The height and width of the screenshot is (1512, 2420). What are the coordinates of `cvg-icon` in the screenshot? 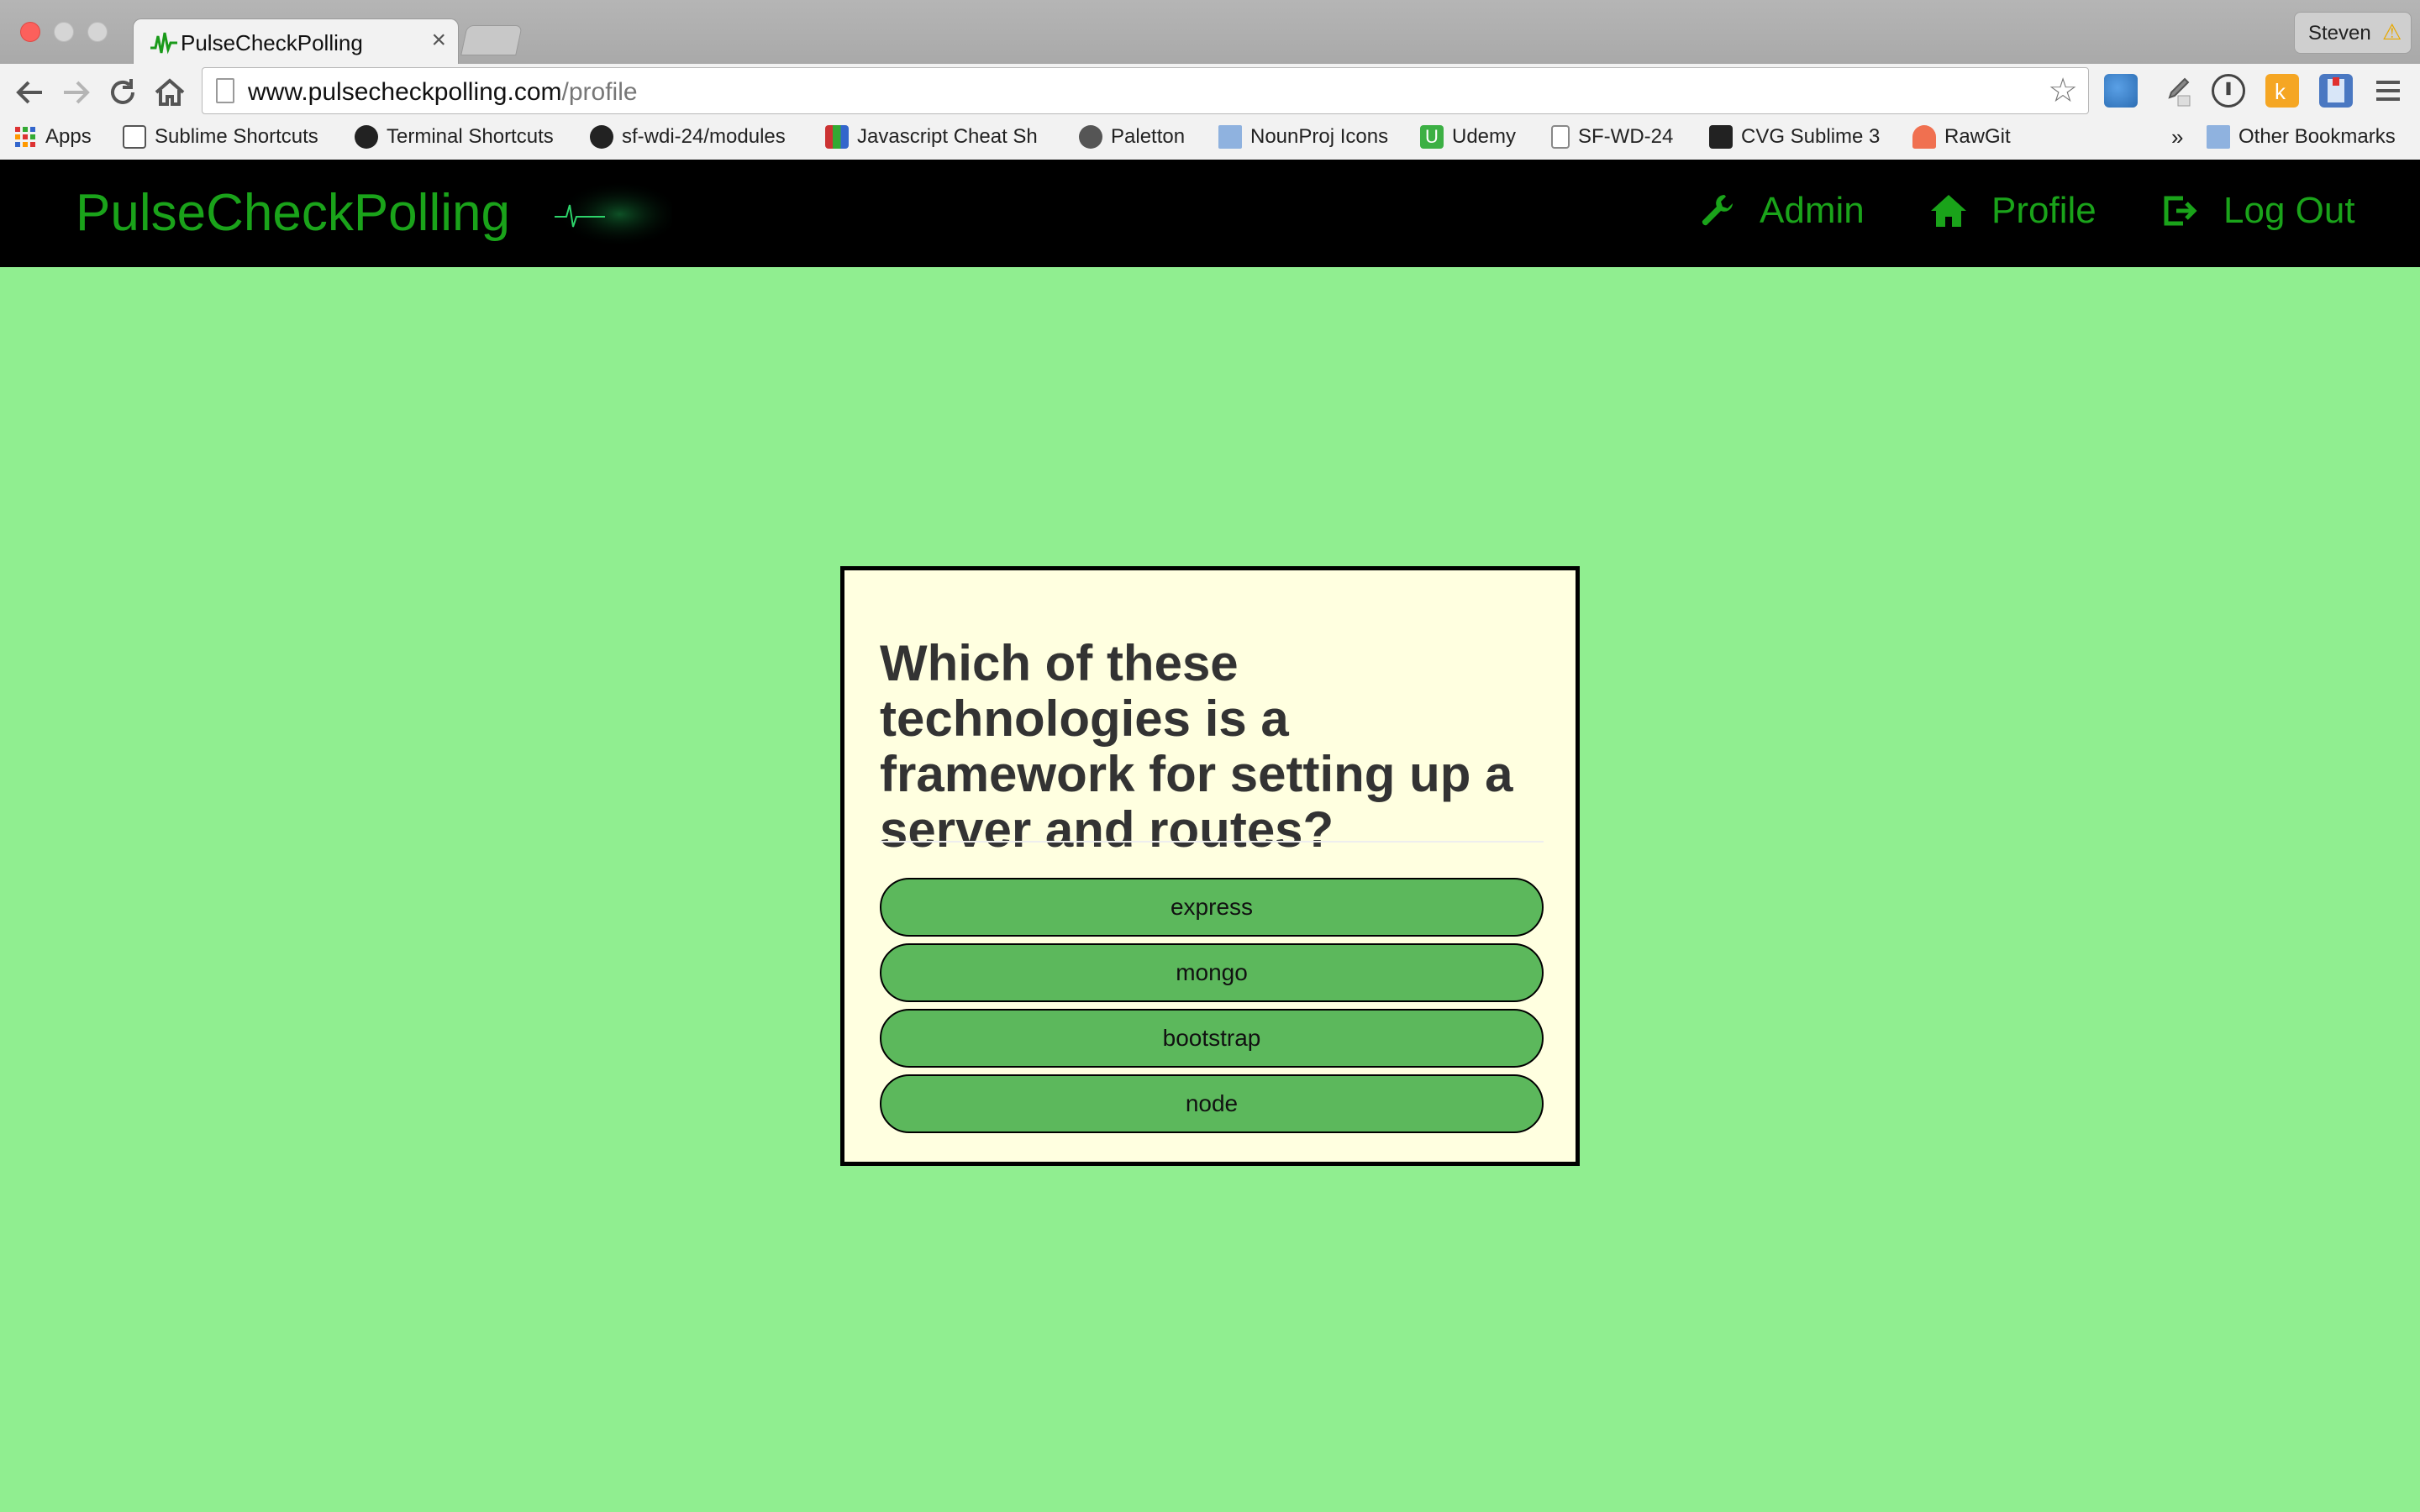 It's located at (1721, 137).